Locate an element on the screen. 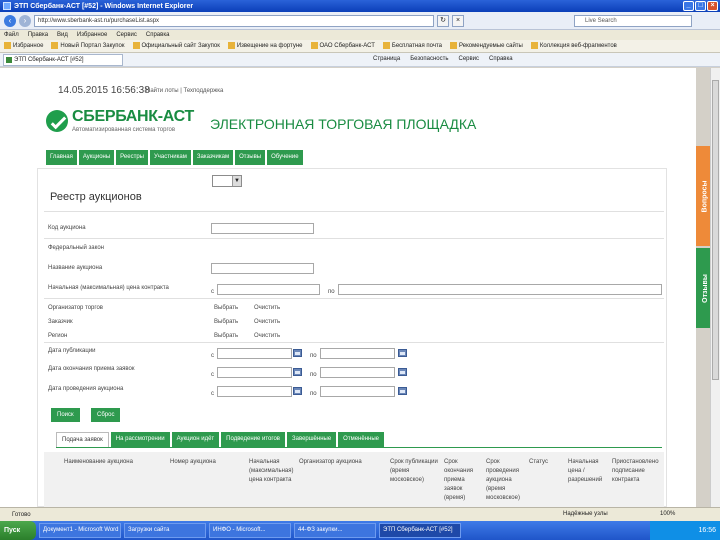 The image size is (720, 540). fav-item: Бесплатная почта is located at coordinates (412, 46).